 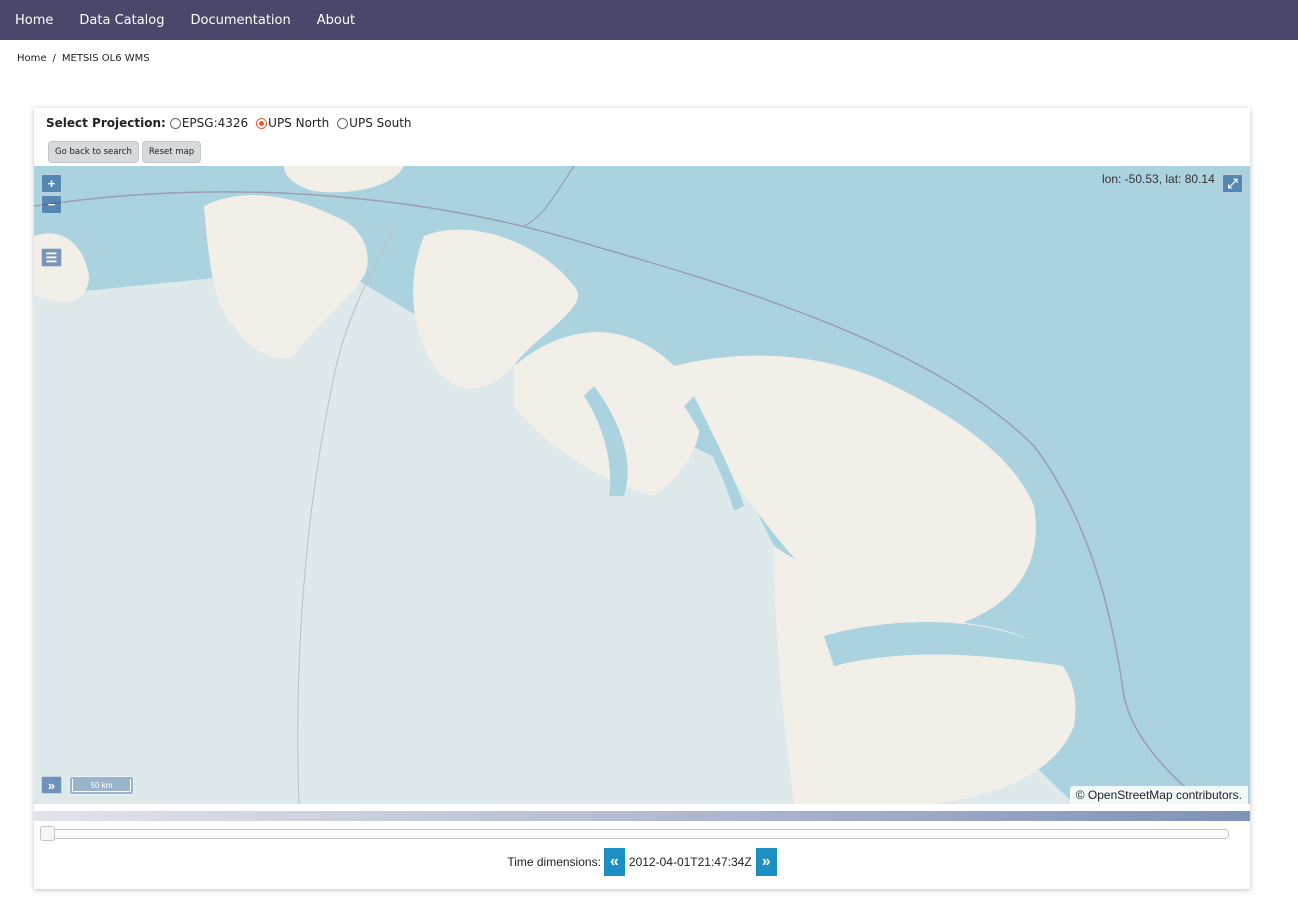 What do you see at coordinates (32, 58) in the screenshot?
I see `breadcrumb-home: Home` at bounding box center [32, 58].